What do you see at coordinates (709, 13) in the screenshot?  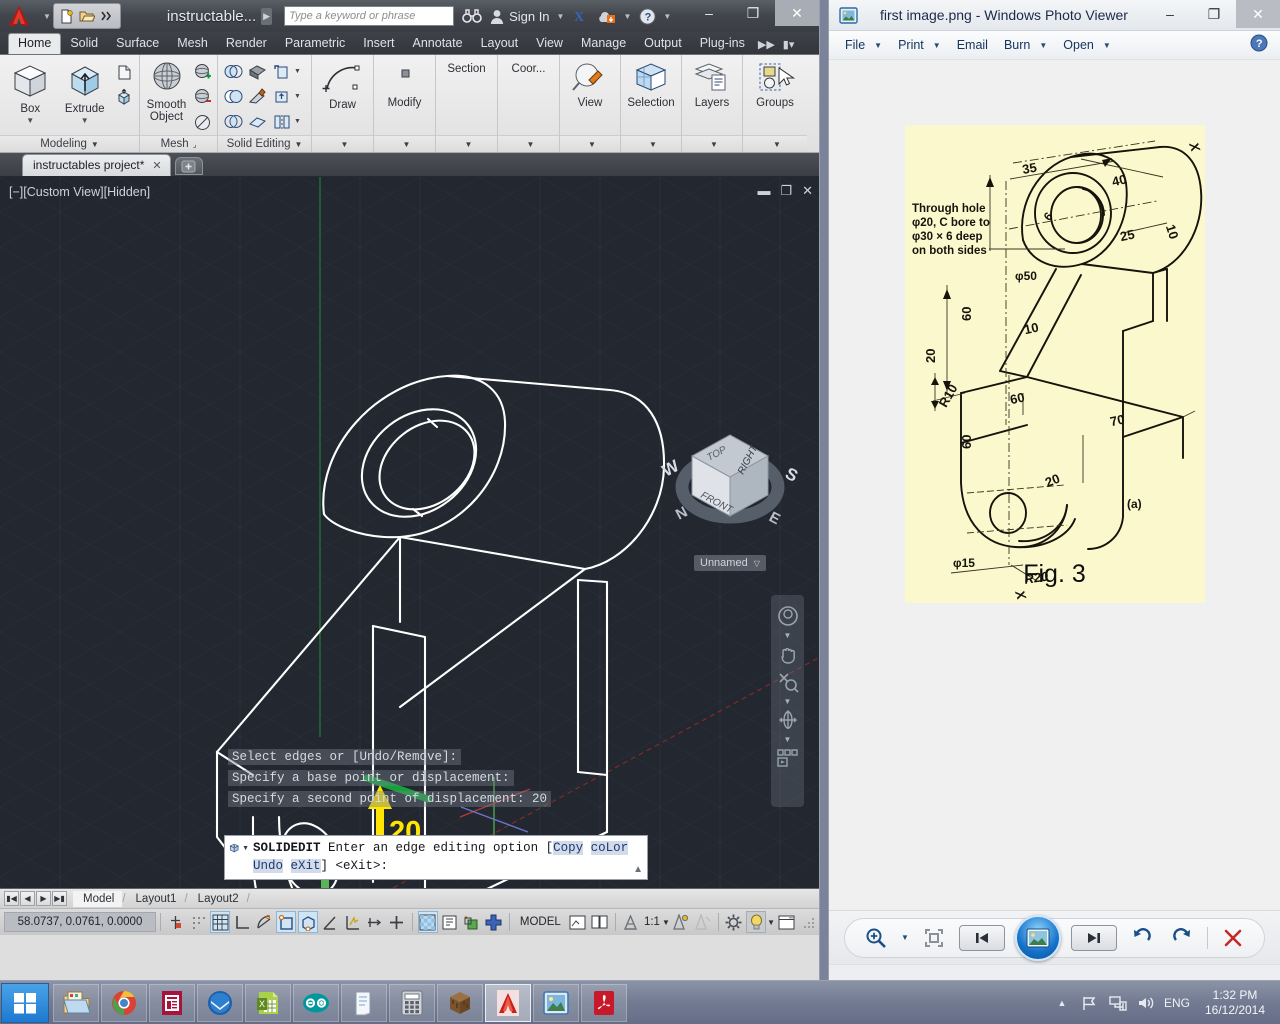 I see `autocad-minimize-button: –` at bounding box center [709, 13].